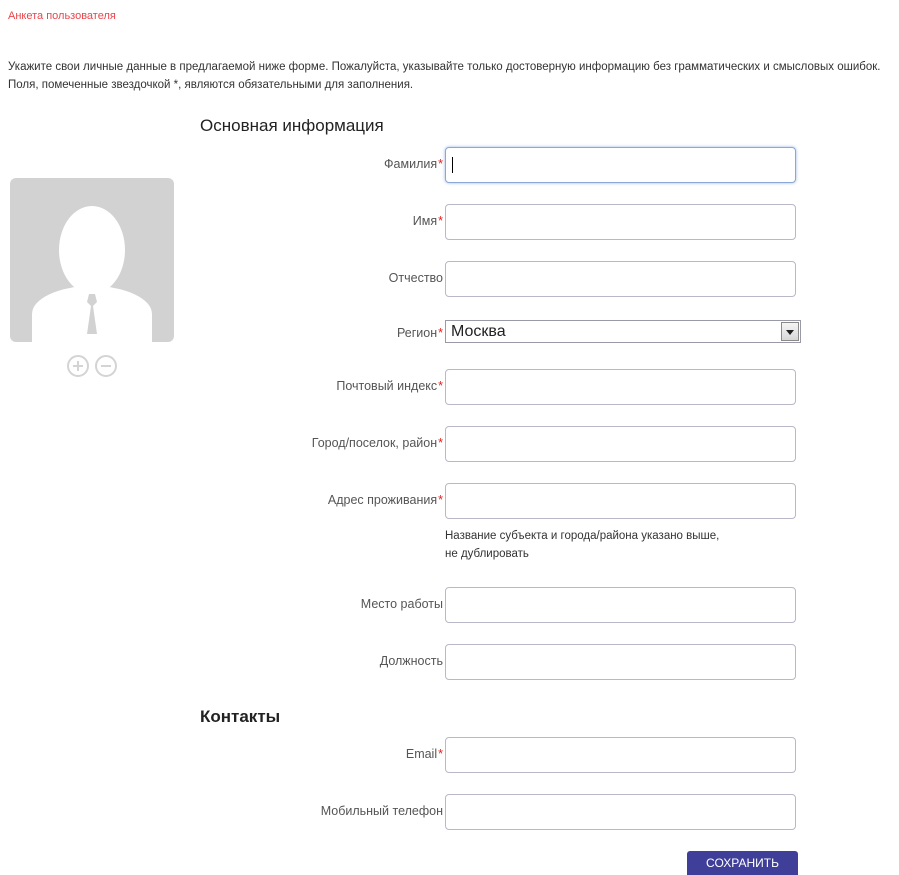 The height and width of the screenshot is (875, 899). I want to click on position-input, so click(620, 662).